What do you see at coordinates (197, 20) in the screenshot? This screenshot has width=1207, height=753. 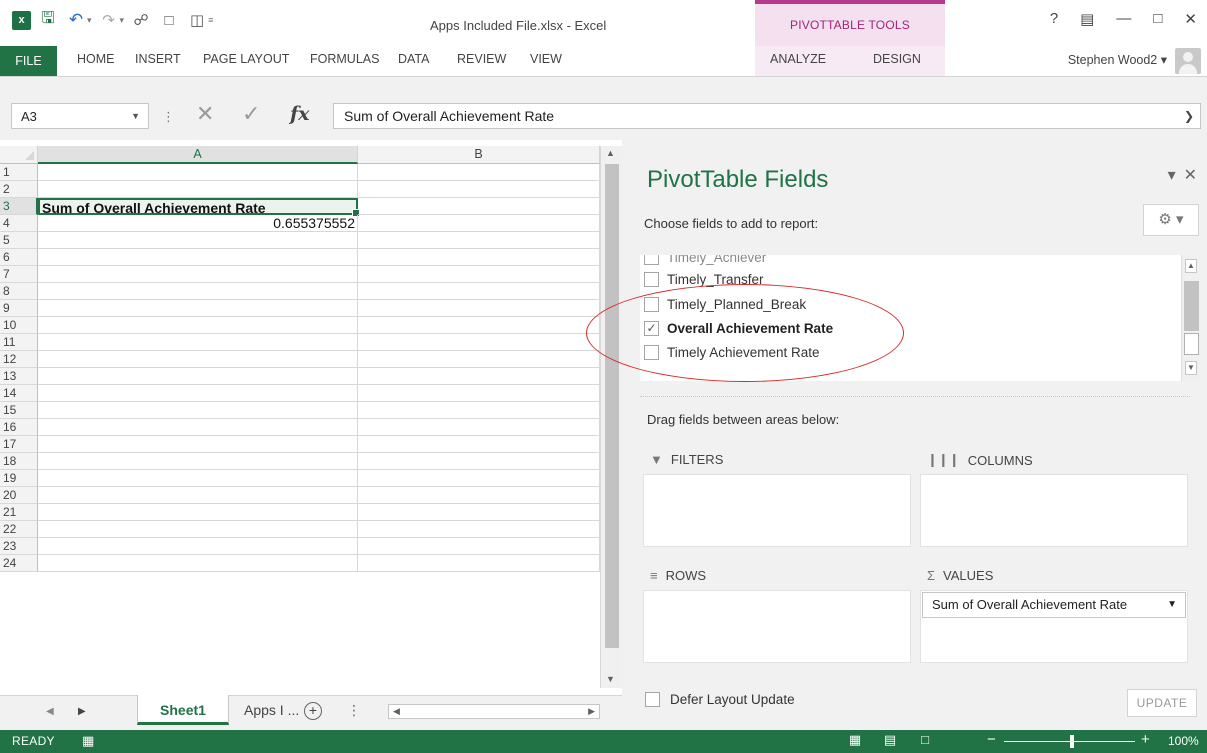 I see `print-preview-icon: ◫` at bounding box center [197, 20].